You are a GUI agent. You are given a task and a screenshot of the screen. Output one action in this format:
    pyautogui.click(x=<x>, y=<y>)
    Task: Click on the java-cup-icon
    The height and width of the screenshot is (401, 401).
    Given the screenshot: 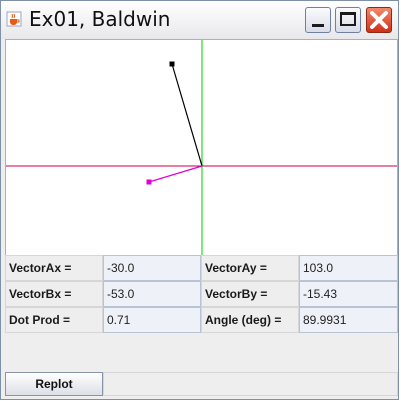 What is the action you would take?
    pyautogui.click(x=14, y=19)
    